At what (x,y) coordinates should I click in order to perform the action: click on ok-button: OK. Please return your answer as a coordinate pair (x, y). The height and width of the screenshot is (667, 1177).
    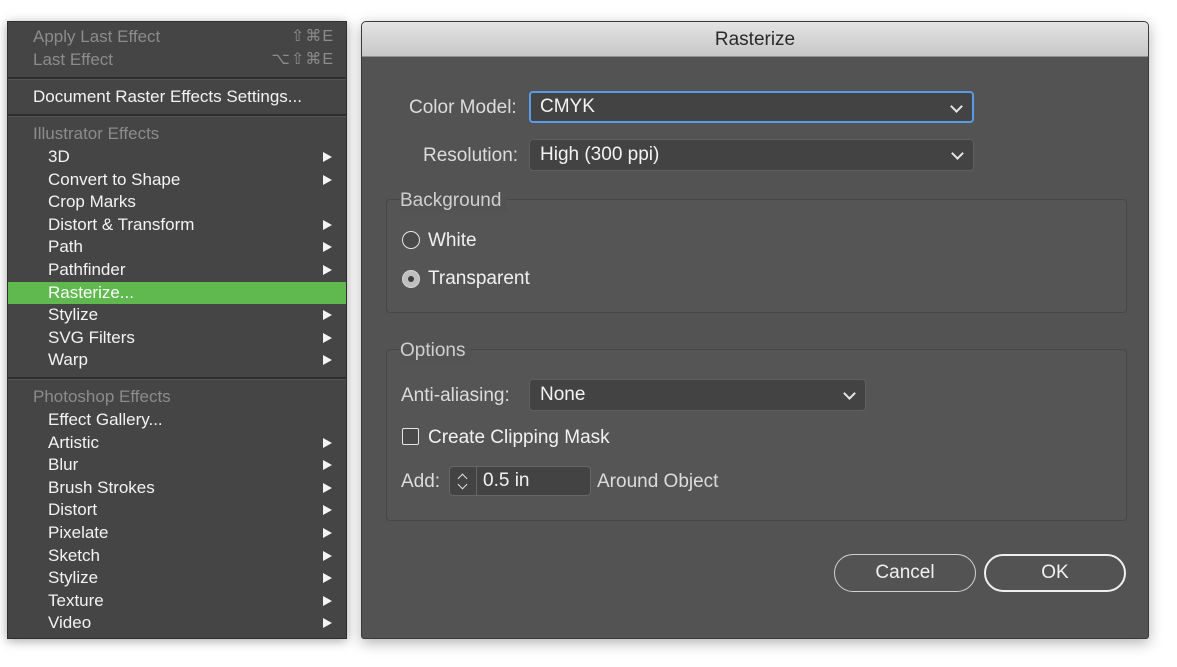
    Looking at the image, I should click on (1055, 573).